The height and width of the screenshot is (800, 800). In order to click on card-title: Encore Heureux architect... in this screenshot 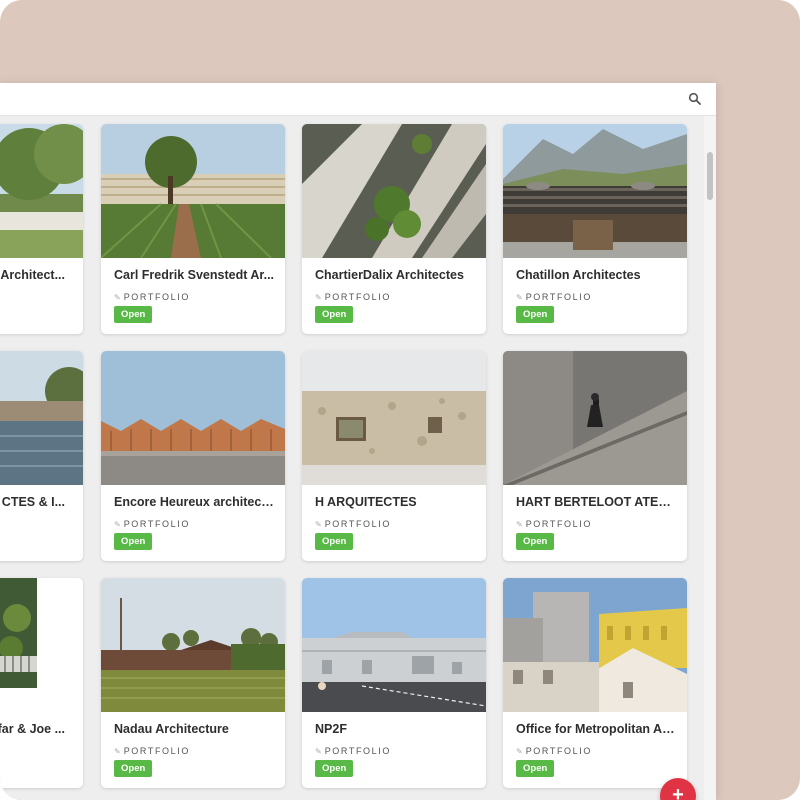, I will do `click(194, 502)`.